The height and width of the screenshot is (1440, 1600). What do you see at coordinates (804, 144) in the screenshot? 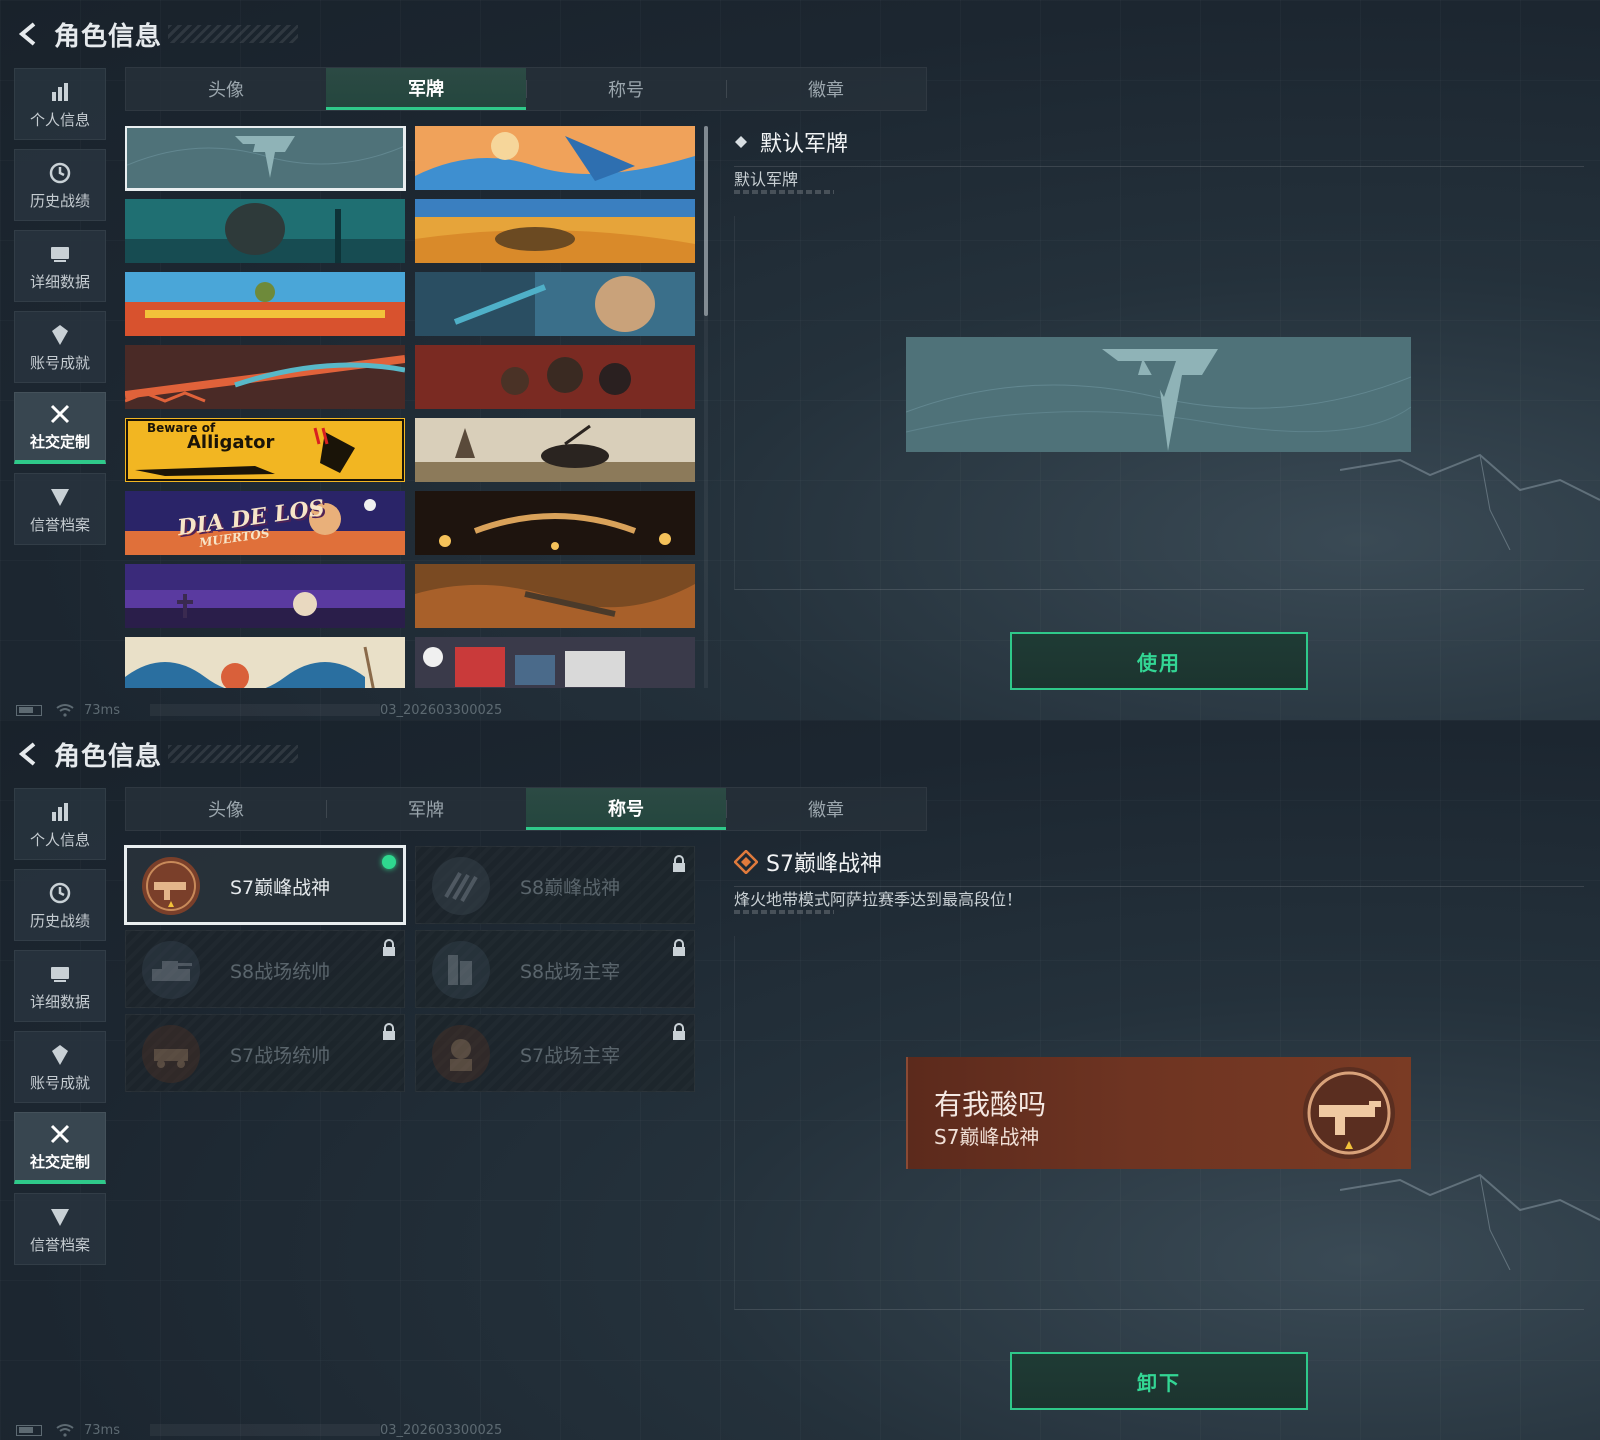
I see `detail-title: 默认军牌` at bounding box center [804, 144].